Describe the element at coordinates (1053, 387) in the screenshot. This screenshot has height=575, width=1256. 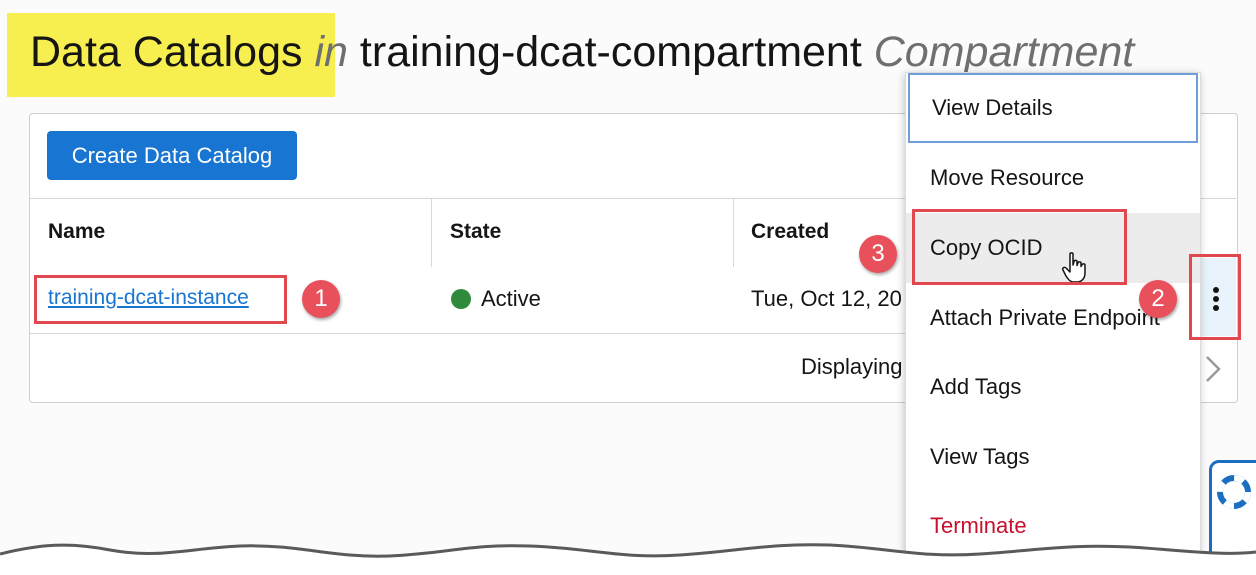
I see `menu-item-add-tags: Add Tags` at that location.